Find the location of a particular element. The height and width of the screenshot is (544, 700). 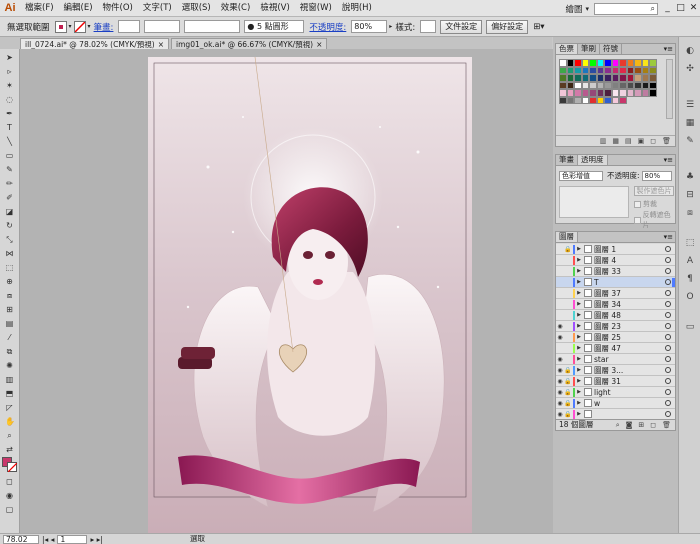

artboard-tool-icon: ⬒ is located at coordinates (9, 393).